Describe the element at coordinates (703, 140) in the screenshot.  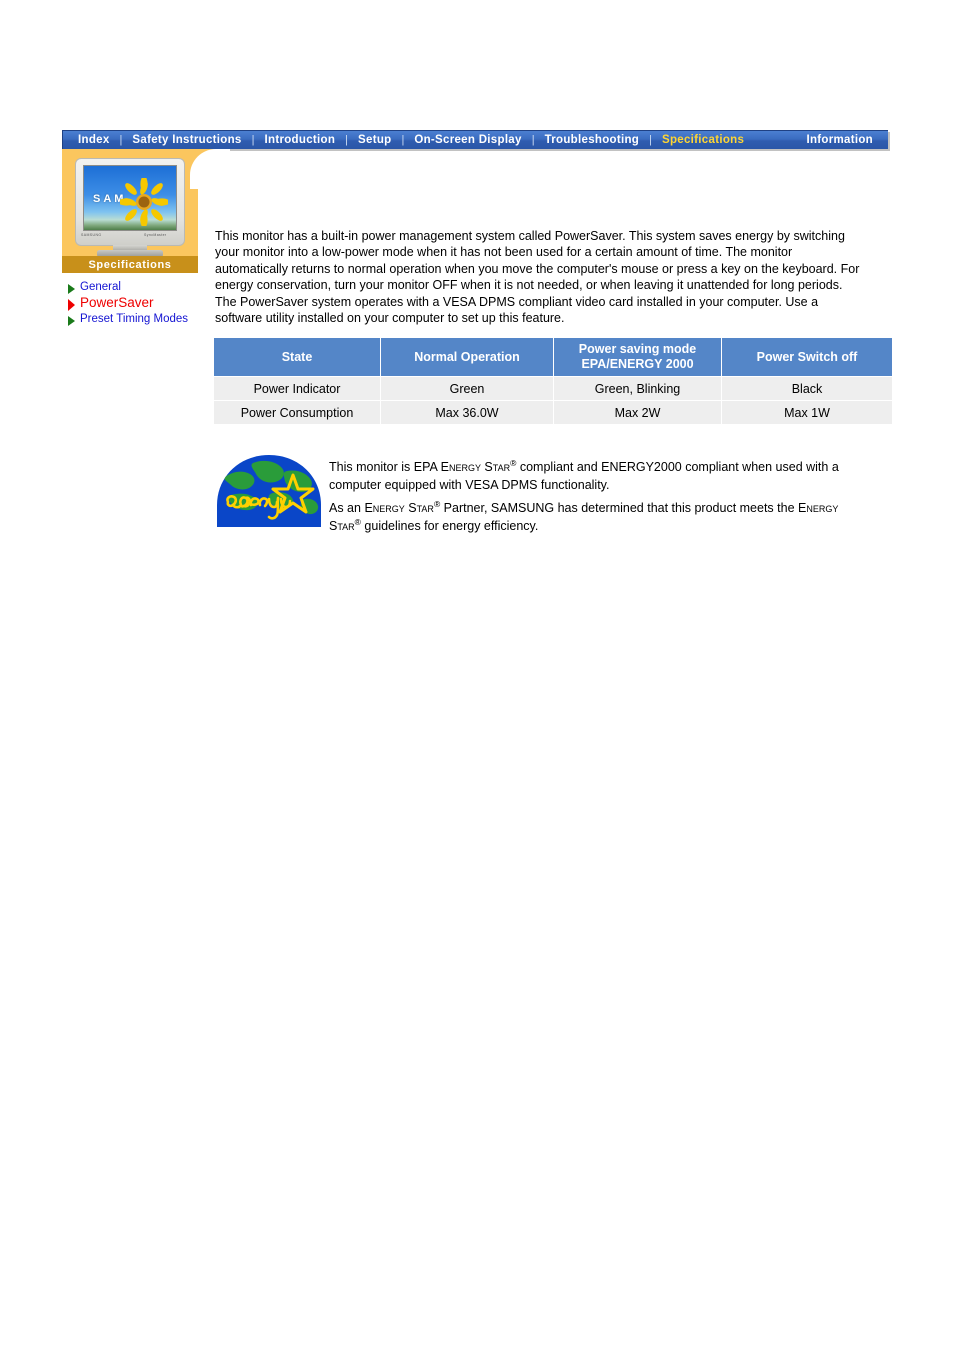
I see `nav-item-specifications: Specifications` at that location.